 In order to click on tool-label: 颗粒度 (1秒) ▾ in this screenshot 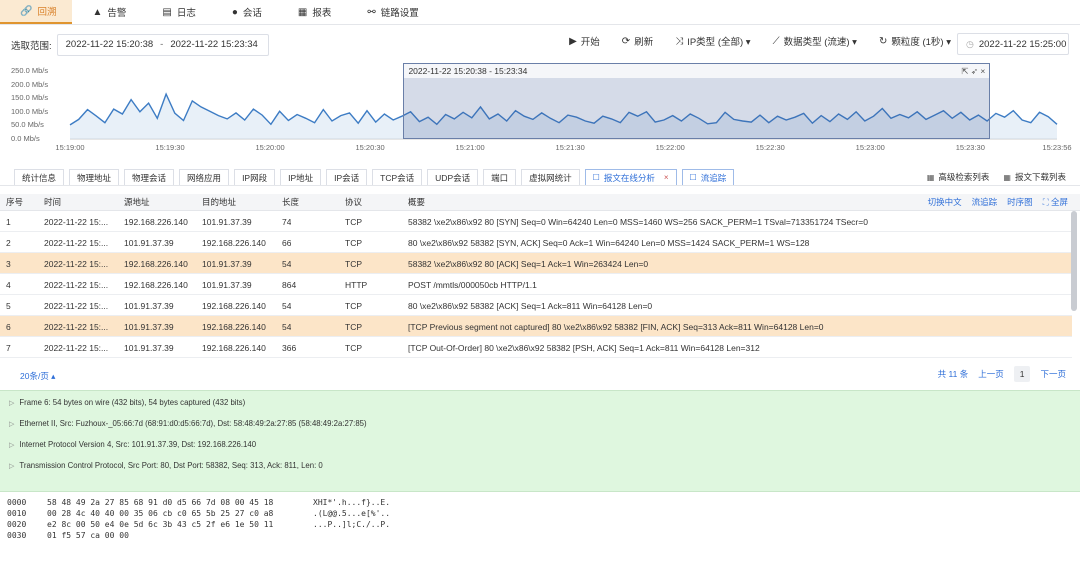, I will do `click(921, 42)`.